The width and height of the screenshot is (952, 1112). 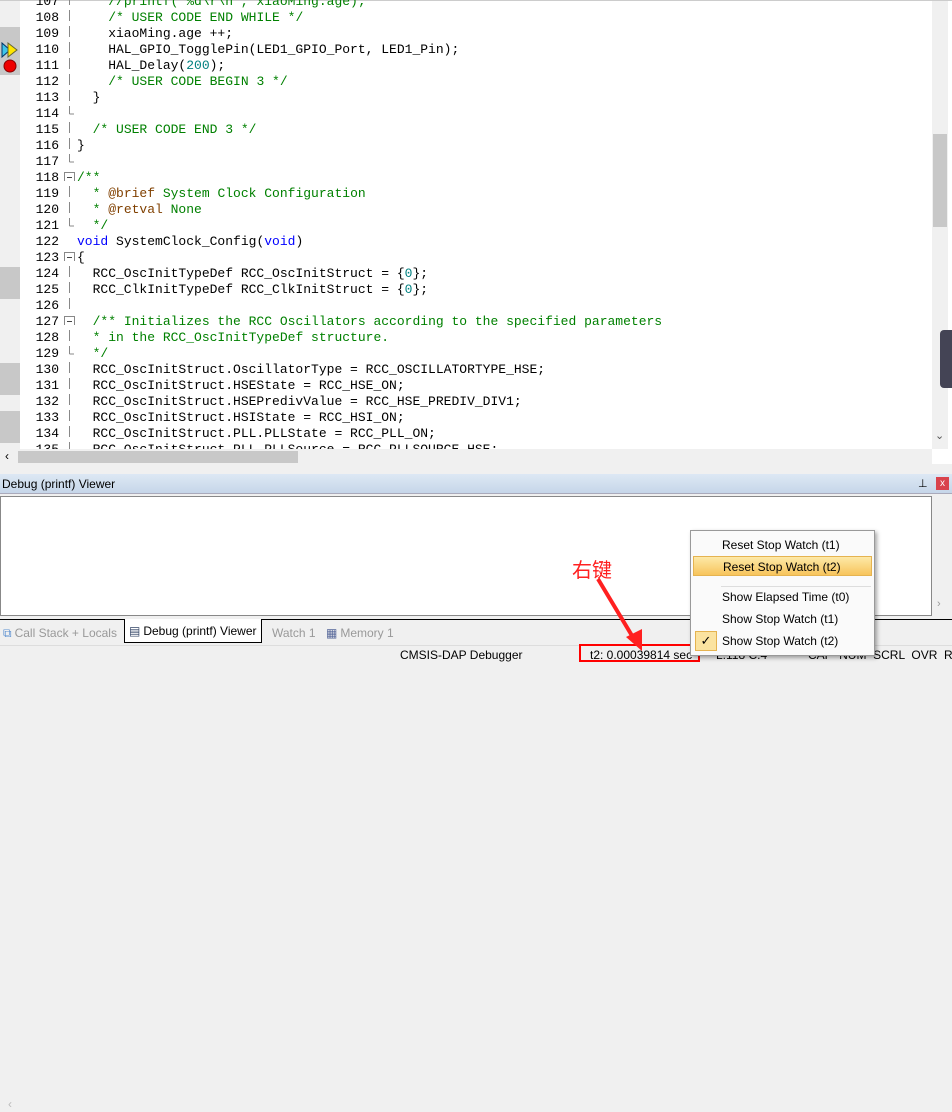 What do you see at coordinates (7, 456) in the screenshot?
I see `scroll-left-icon: ‹` at bounding box center [7, 456].